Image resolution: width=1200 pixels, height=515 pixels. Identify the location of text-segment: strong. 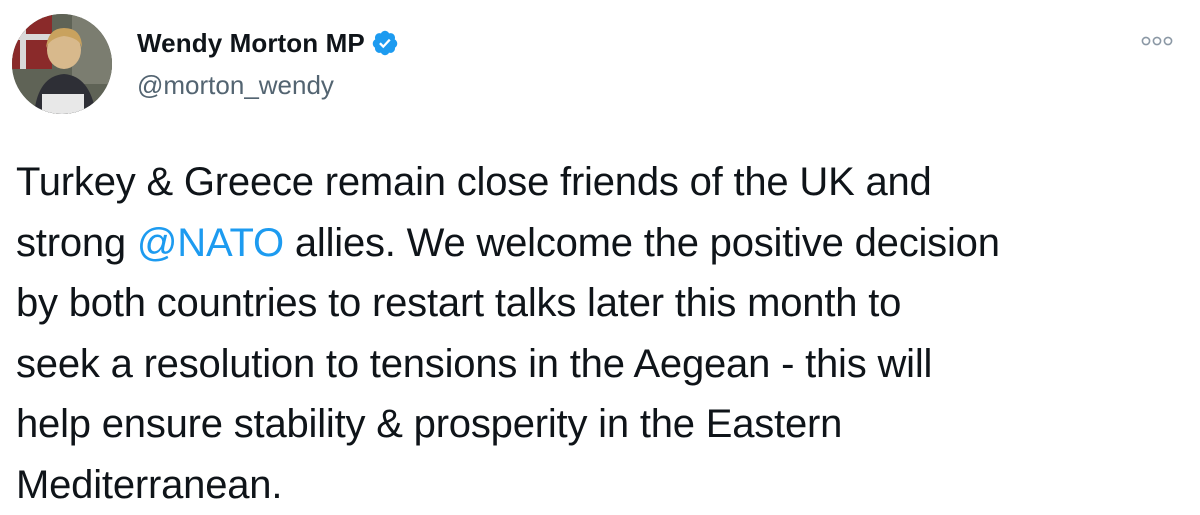
(76, 242).